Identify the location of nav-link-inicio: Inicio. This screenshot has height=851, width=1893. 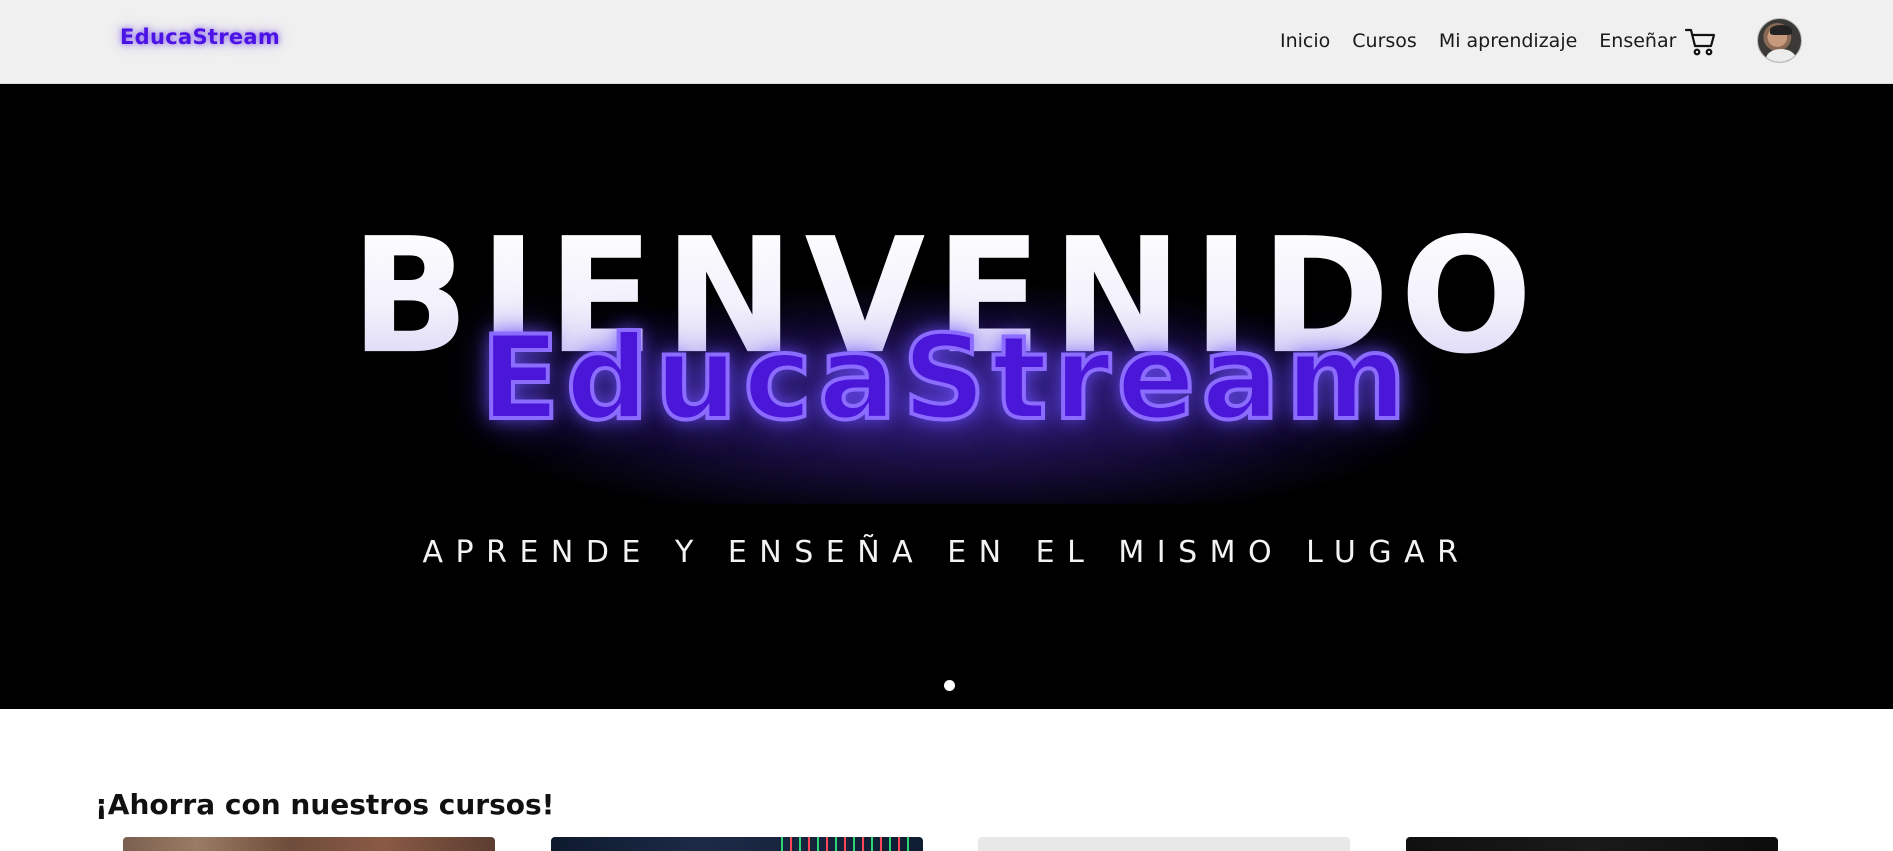
(1305, 41).